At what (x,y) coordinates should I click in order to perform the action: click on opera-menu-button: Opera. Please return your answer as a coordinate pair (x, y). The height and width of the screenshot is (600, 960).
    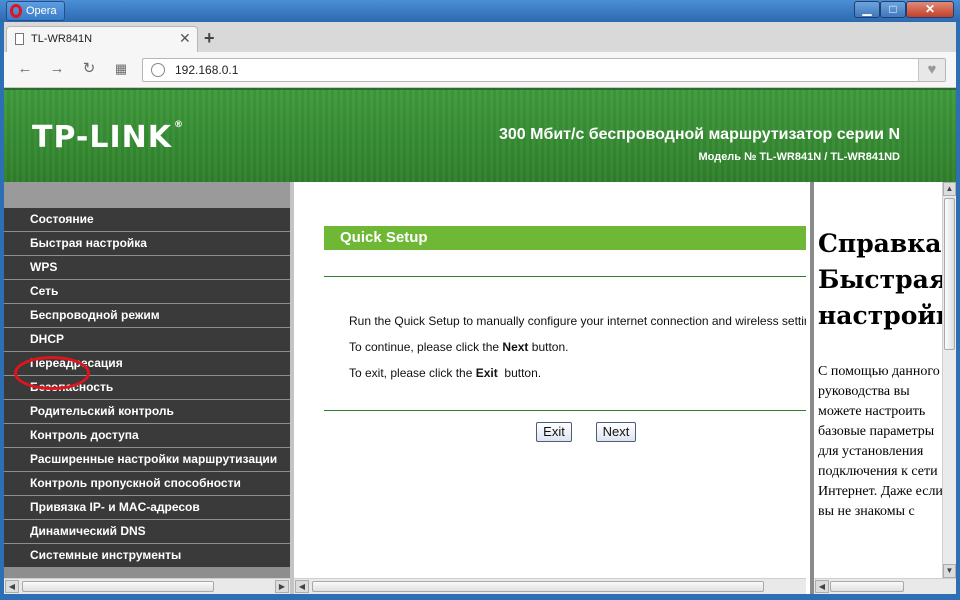
    Looking at the image, I should click on (35, 11).